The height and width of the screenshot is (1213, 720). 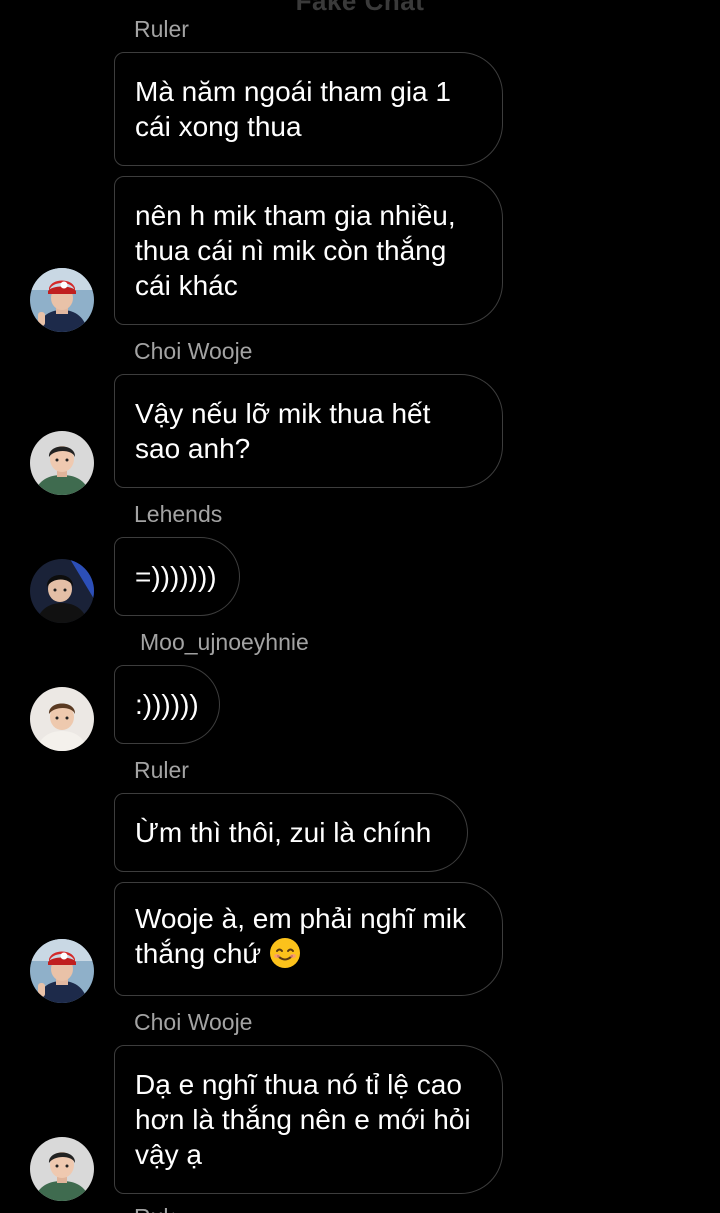 I want to click on message-bubble: :)))))), so click(x=167, y=704).